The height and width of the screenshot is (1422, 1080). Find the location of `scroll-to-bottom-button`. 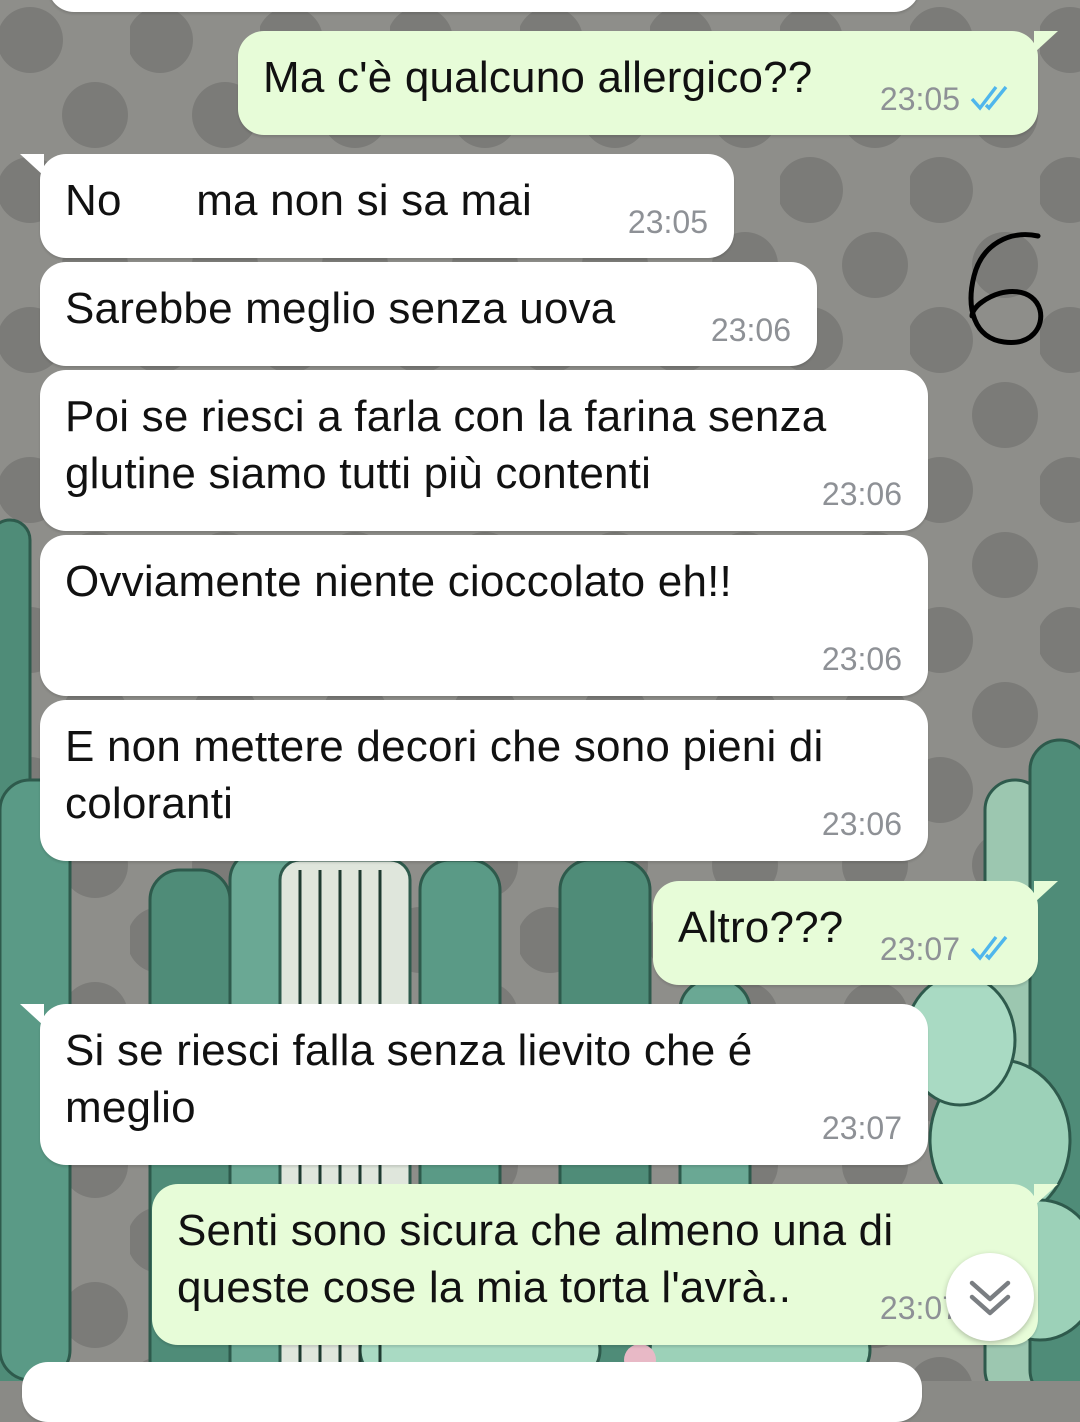

scroll-to-bottom-button is located at coordinates (990, 1297).